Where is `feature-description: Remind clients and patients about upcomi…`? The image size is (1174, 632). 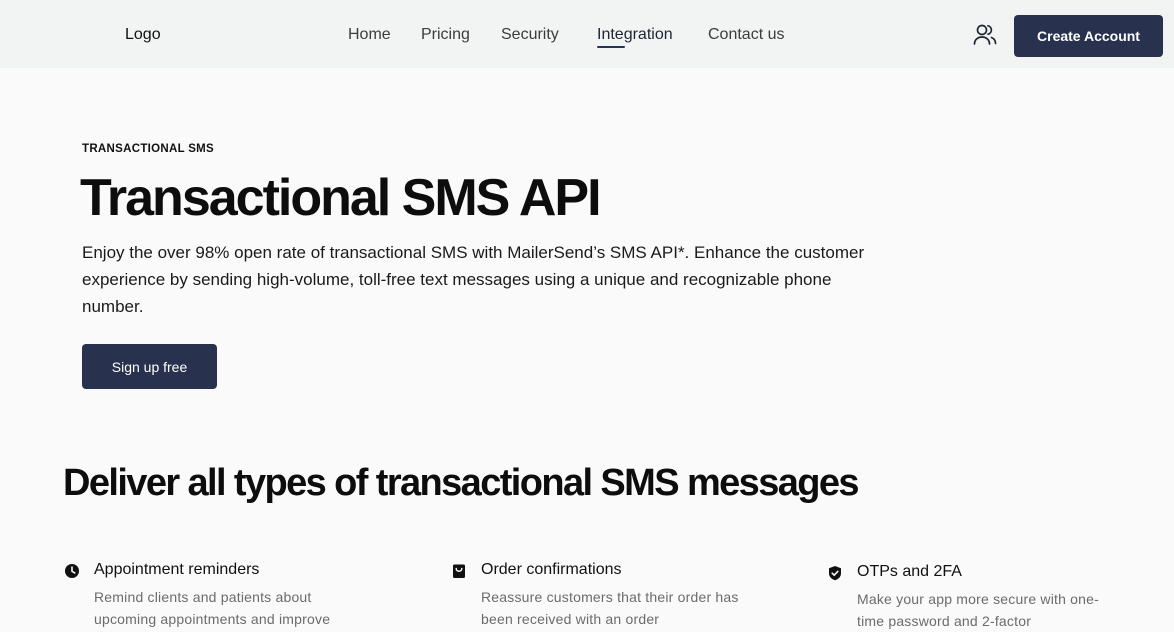 feature-description: Remind clients and patients about upcomi… is located at coordinates (212, 608).